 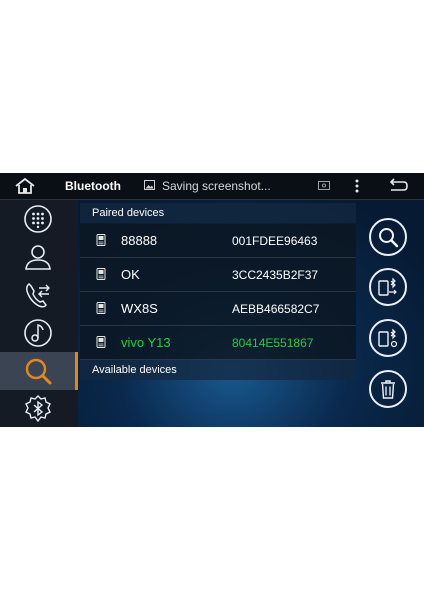 I want to click on device-address: AEBB466582C7, so click(x=276, y=309).